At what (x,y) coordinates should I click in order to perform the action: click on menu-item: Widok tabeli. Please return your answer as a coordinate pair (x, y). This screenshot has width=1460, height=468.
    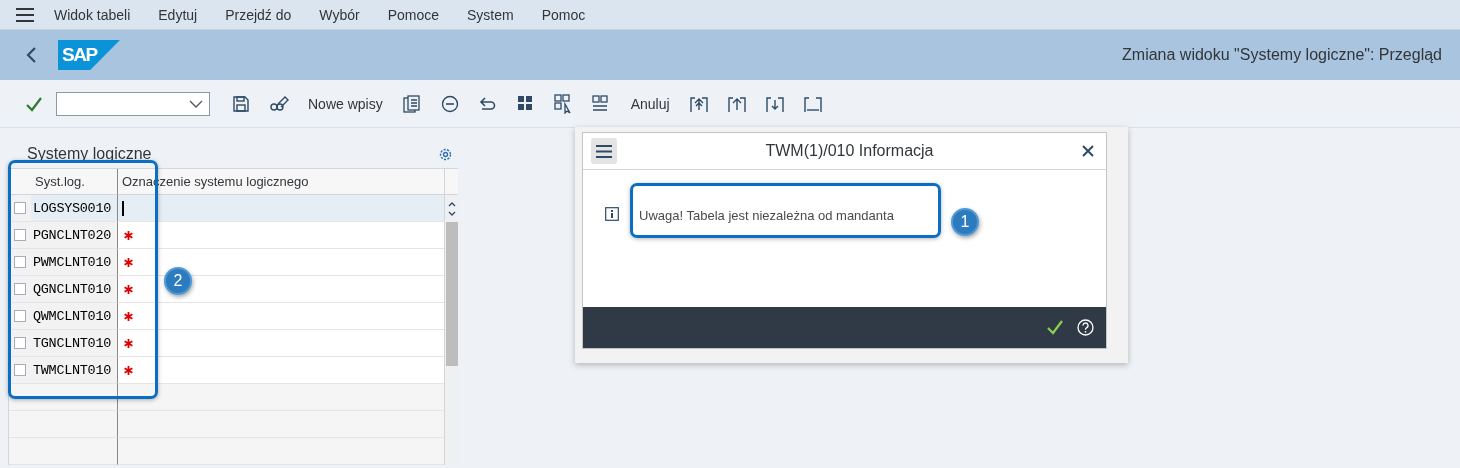
    Looking at the image, I should click on (92, 14).